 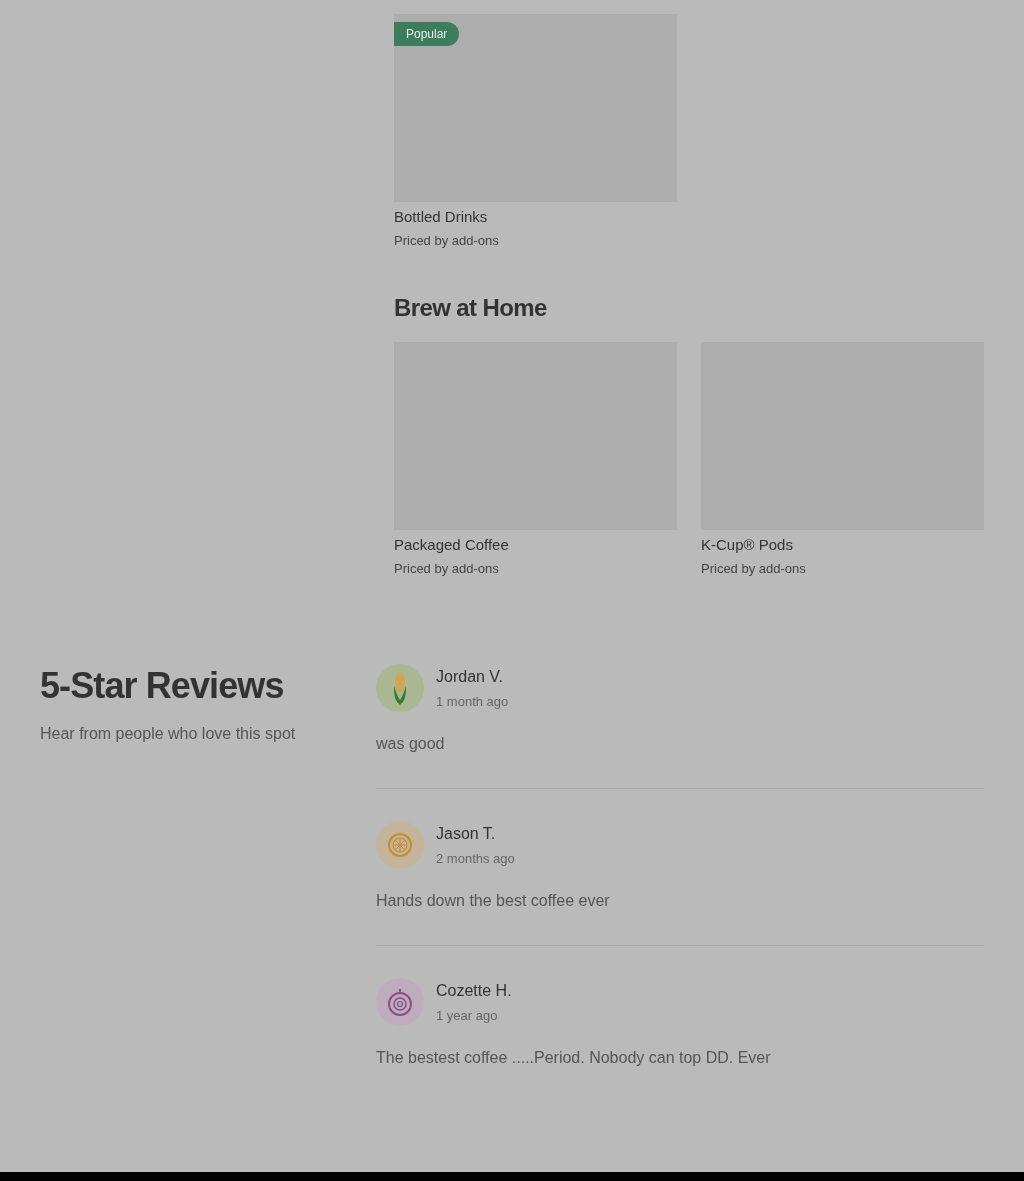 What do you see at coordinates (470, 676) in the screenshot?
I see `reviewer-name: Jordan V.` at bounding box center [470, 676].